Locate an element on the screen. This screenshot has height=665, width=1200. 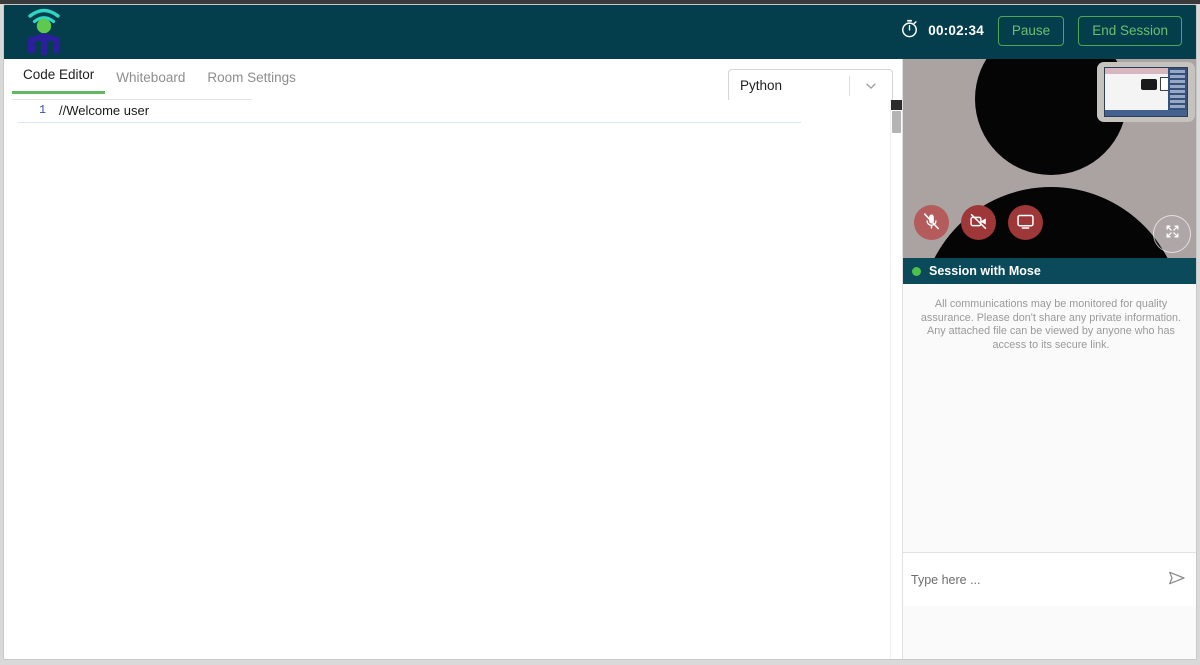
send-message-button is located at coordinates (1175, 579).